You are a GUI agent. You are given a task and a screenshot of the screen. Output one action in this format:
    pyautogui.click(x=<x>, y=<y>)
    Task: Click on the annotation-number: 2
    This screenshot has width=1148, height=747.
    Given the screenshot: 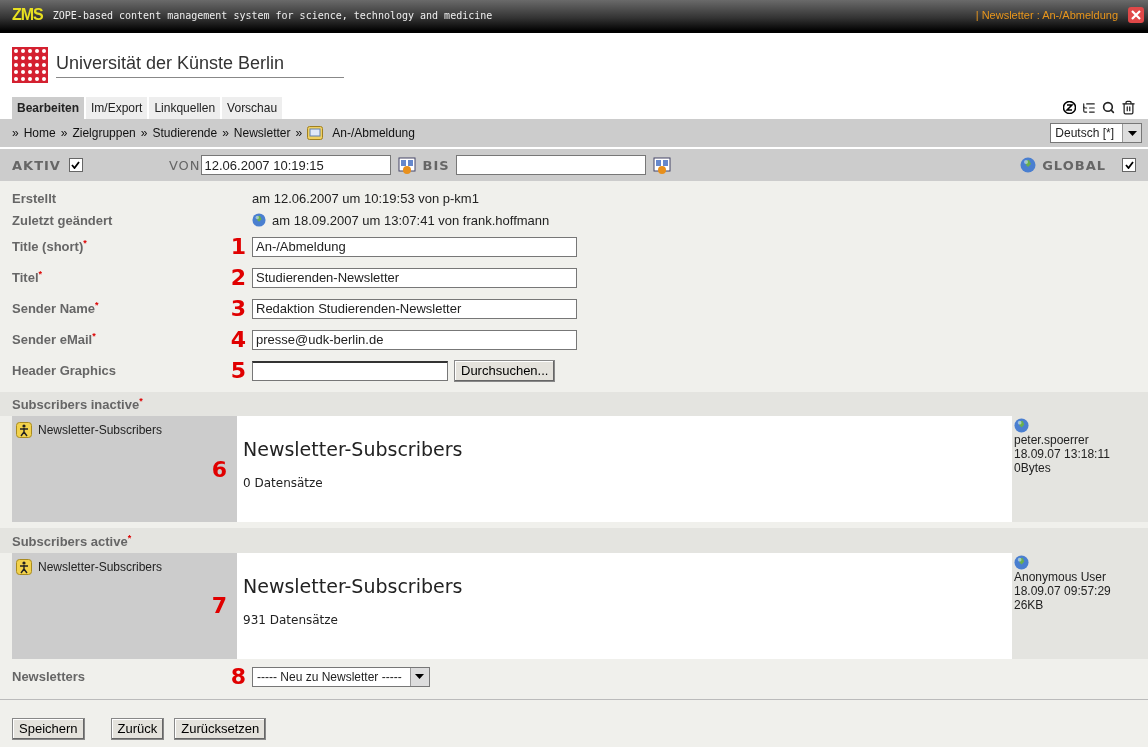 What is the action you would take?
    pyautogui.click(x=238, y=277)
    